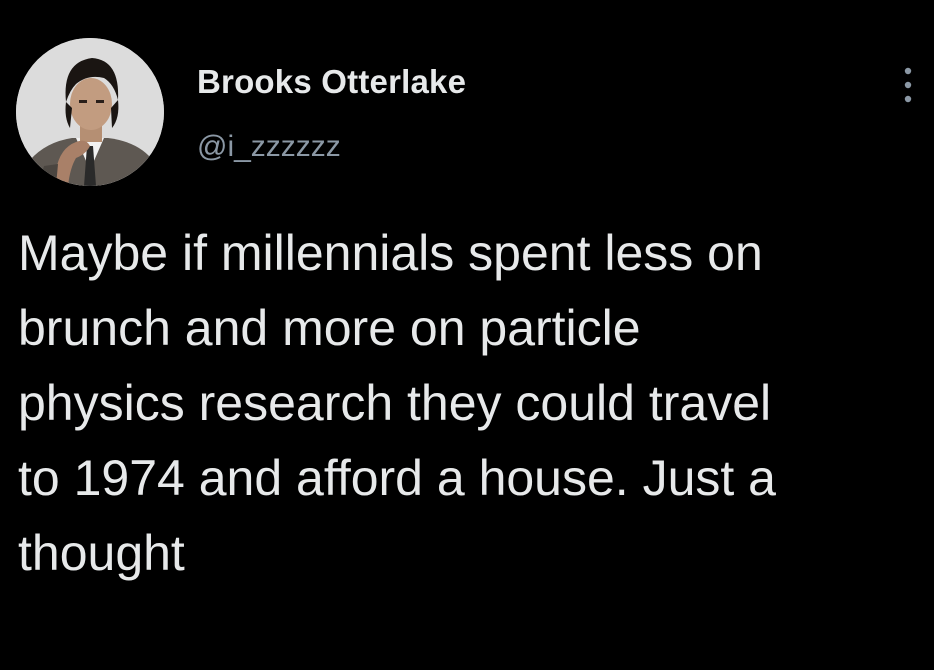 The width and height of the screenshot is (934, 670). I want to click on display-name: Brooks Otterlake, so click(331, 82).